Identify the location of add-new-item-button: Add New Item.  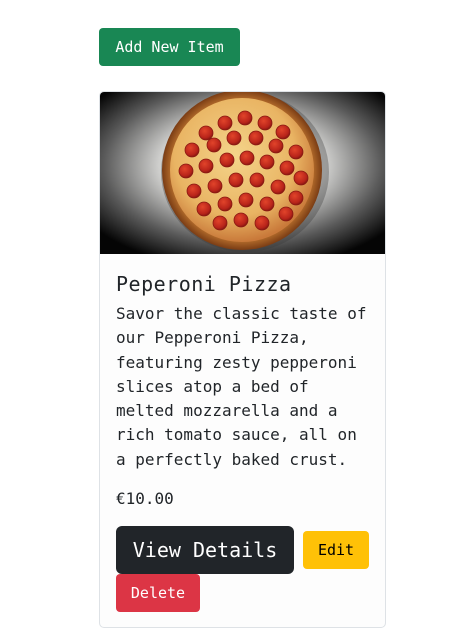
(169, 47).